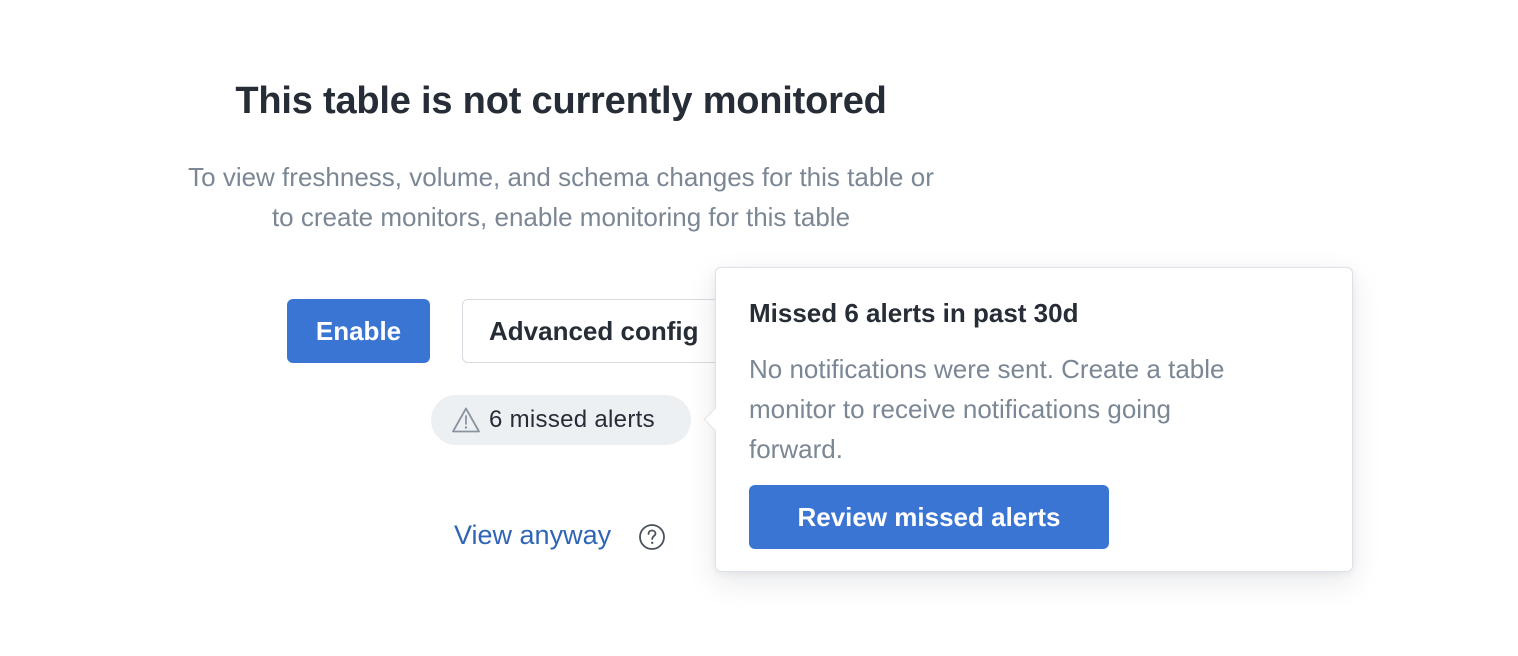  What do you see at coordinates (466, 420) in the screenshot?
I see `warning-triangle-icon` at bounding box center [466, 420].